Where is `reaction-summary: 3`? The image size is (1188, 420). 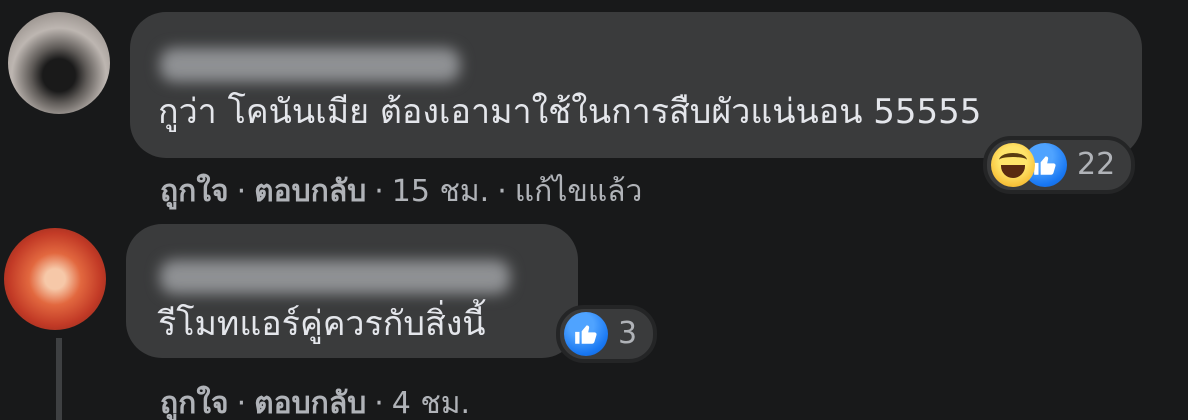
reaction-summary: 3 is located at coordinates (607, 334).